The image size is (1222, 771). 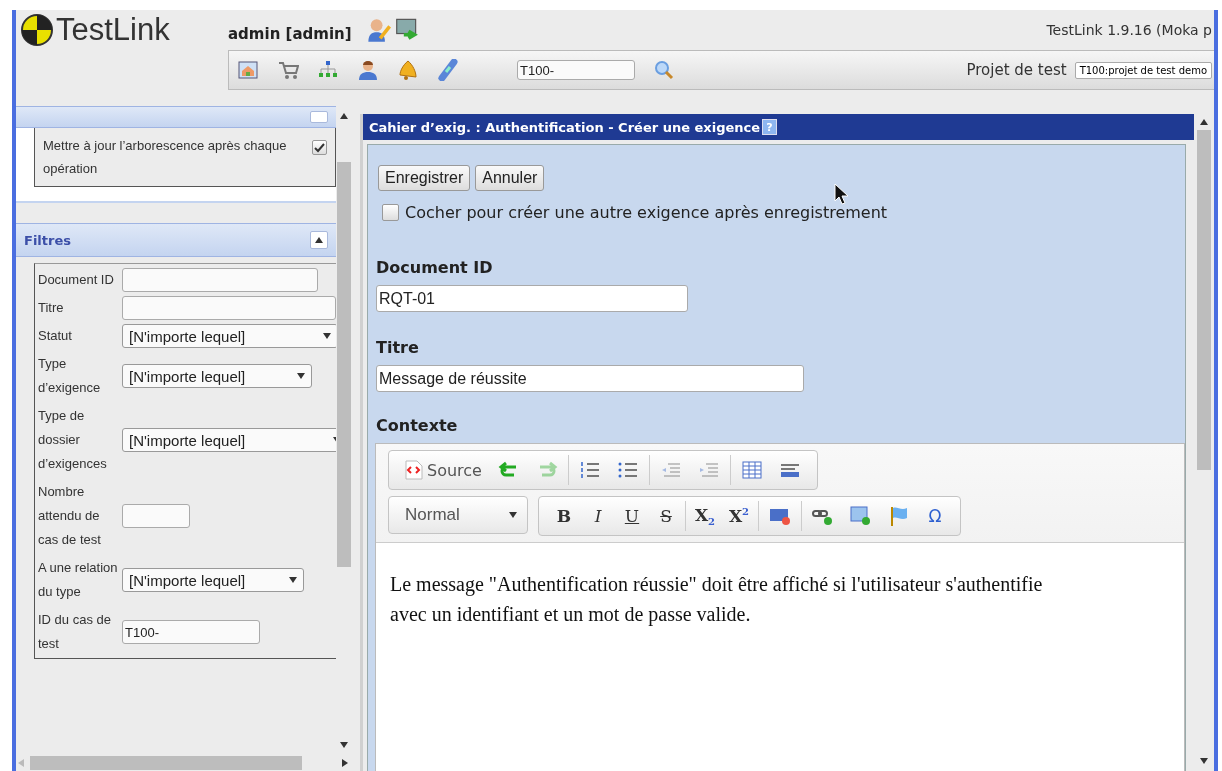 What do you see at coordinates (576, 70) in the screenshot?
I see `search-field: T100-` at bounding box center [576, 70].